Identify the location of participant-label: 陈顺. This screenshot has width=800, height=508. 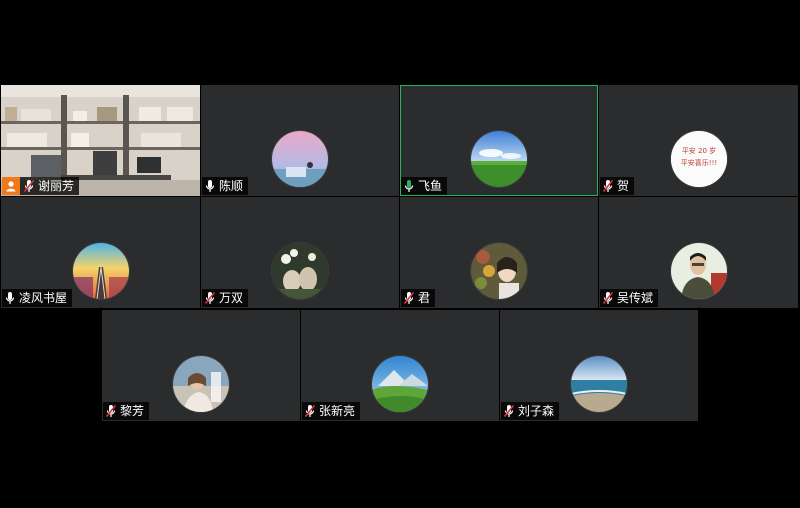
(225, 186).